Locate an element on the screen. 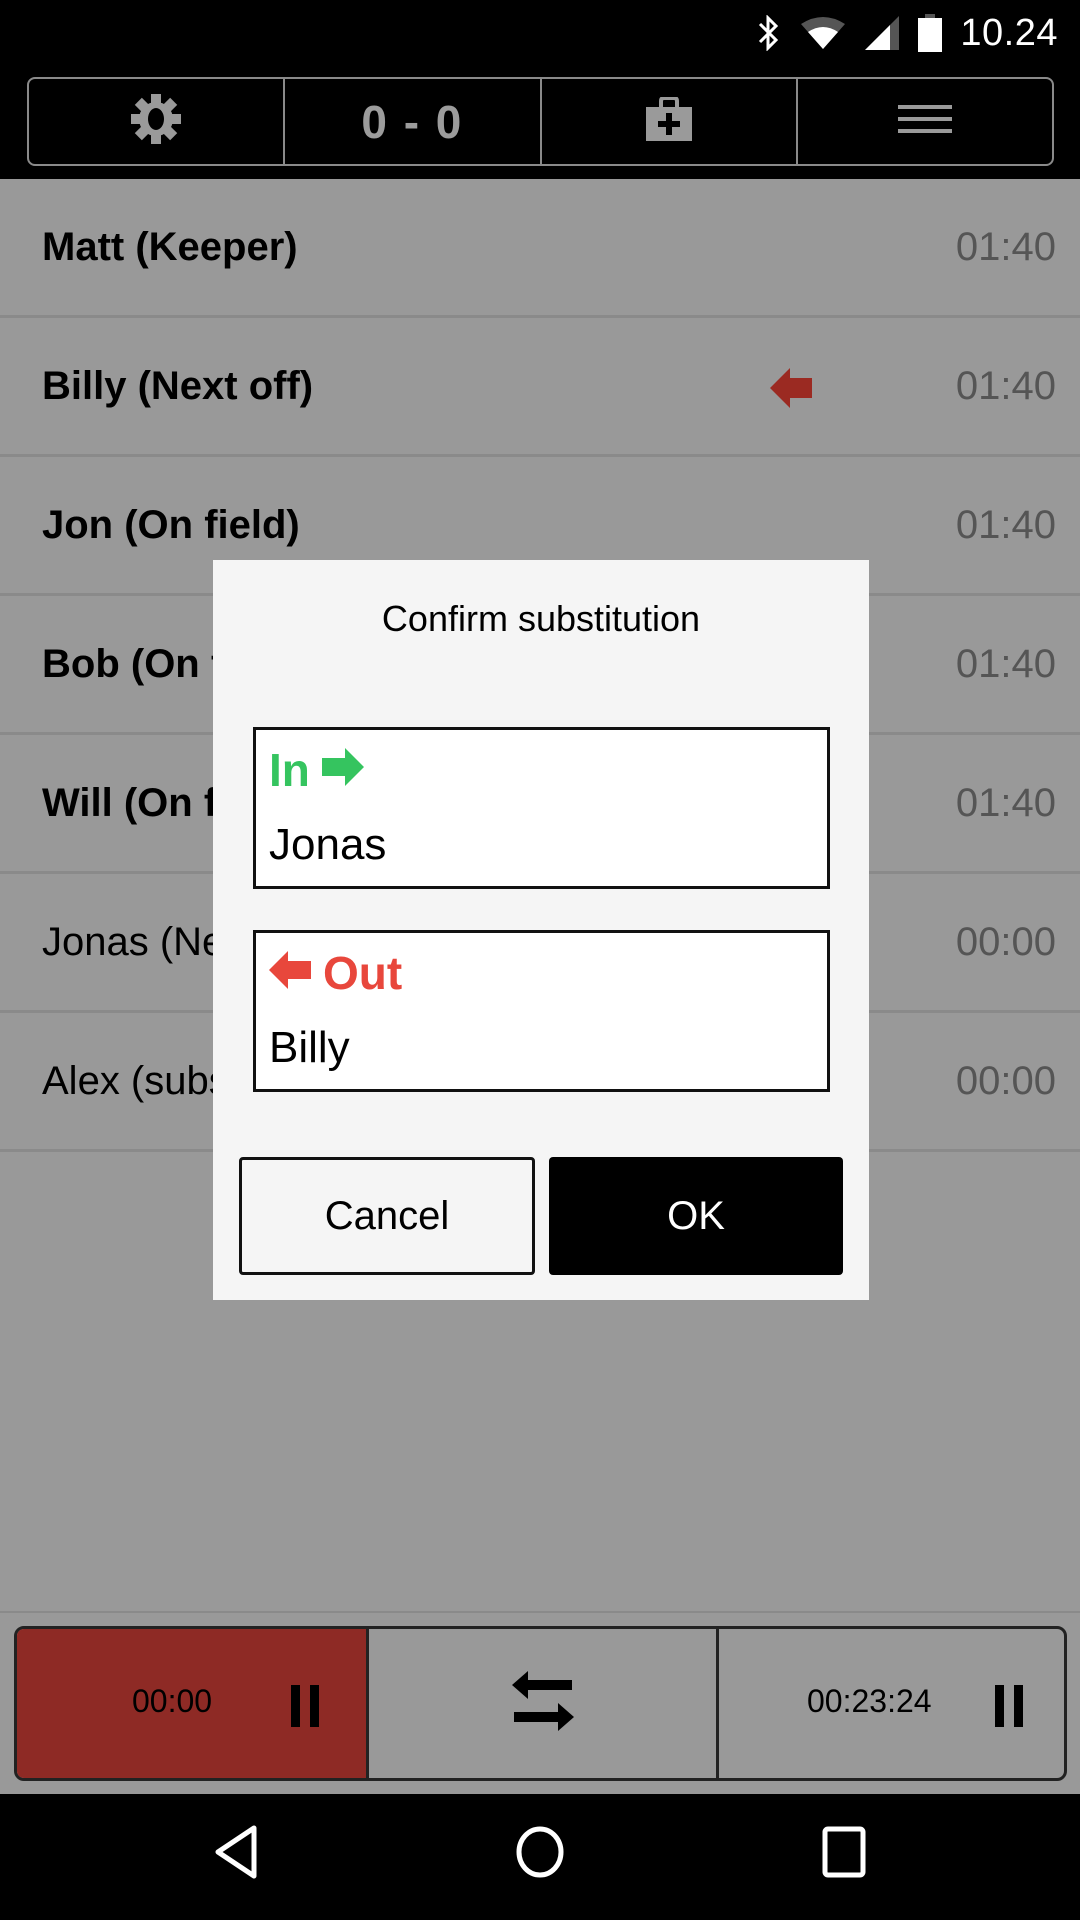  wifi-icon is located at coordinates (823, 33).